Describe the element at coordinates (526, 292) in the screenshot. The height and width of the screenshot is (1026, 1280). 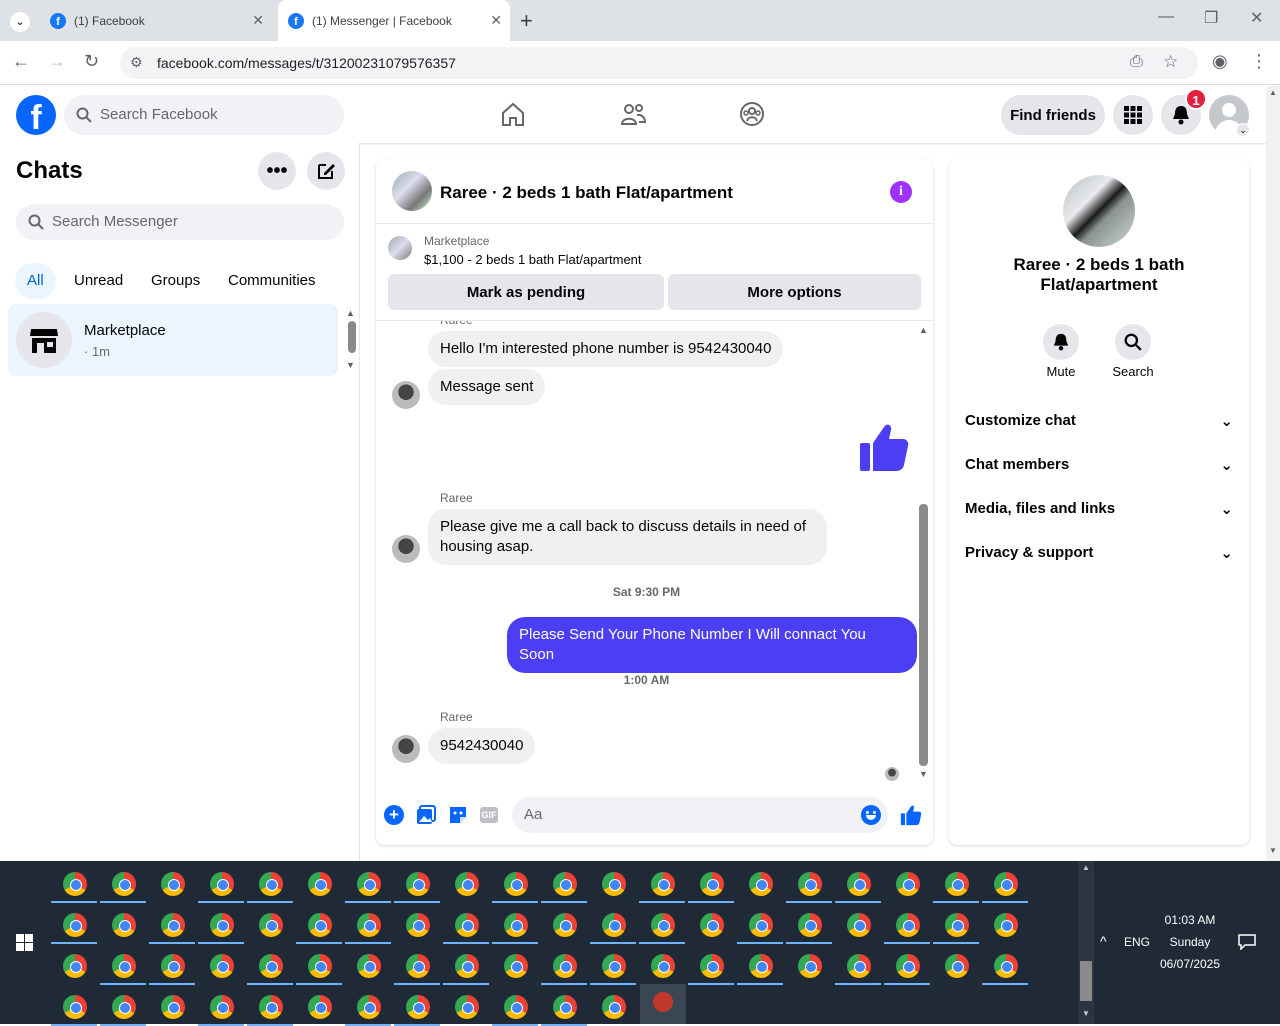
I see `mark-as-pending-button: Mark as pending` at that location.